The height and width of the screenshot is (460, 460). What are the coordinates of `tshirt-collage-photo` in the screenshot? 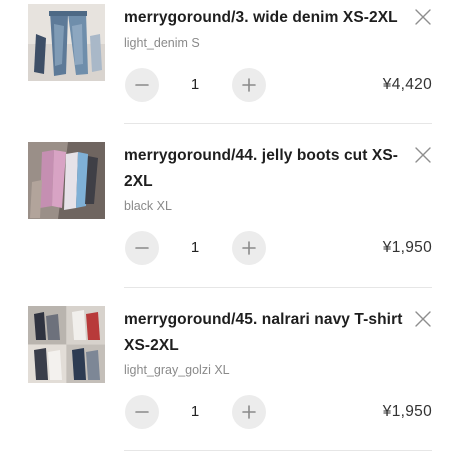 It's located at (66, 344).